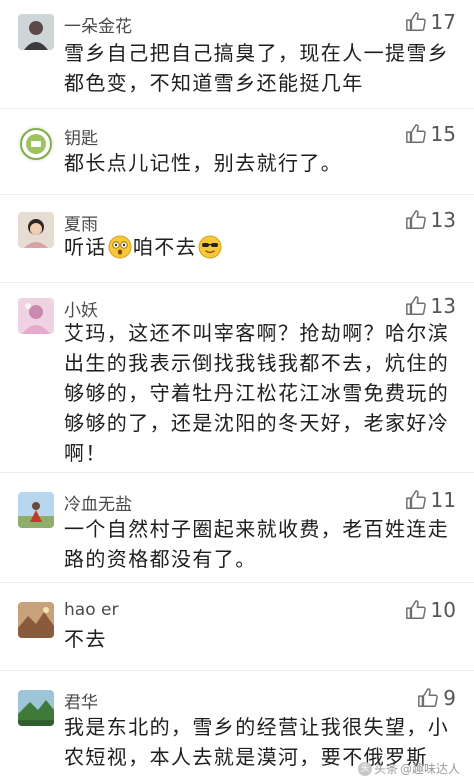 Image resolution: width=474 pixels, height=783 pixels. What do you see at coordinates (261, 68) in the screenshot?
I see `comment-text: 雪乡自己把自己搞臭了，现在人一提雪乡 都色变，不知道雪乡还能挺几年` at bounding box center [261, 68].